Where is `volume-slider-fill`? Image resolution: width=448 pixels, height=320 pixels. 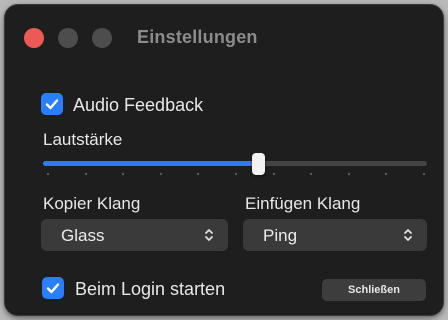
volume-slider-fill is located at coordinates (151, 163).